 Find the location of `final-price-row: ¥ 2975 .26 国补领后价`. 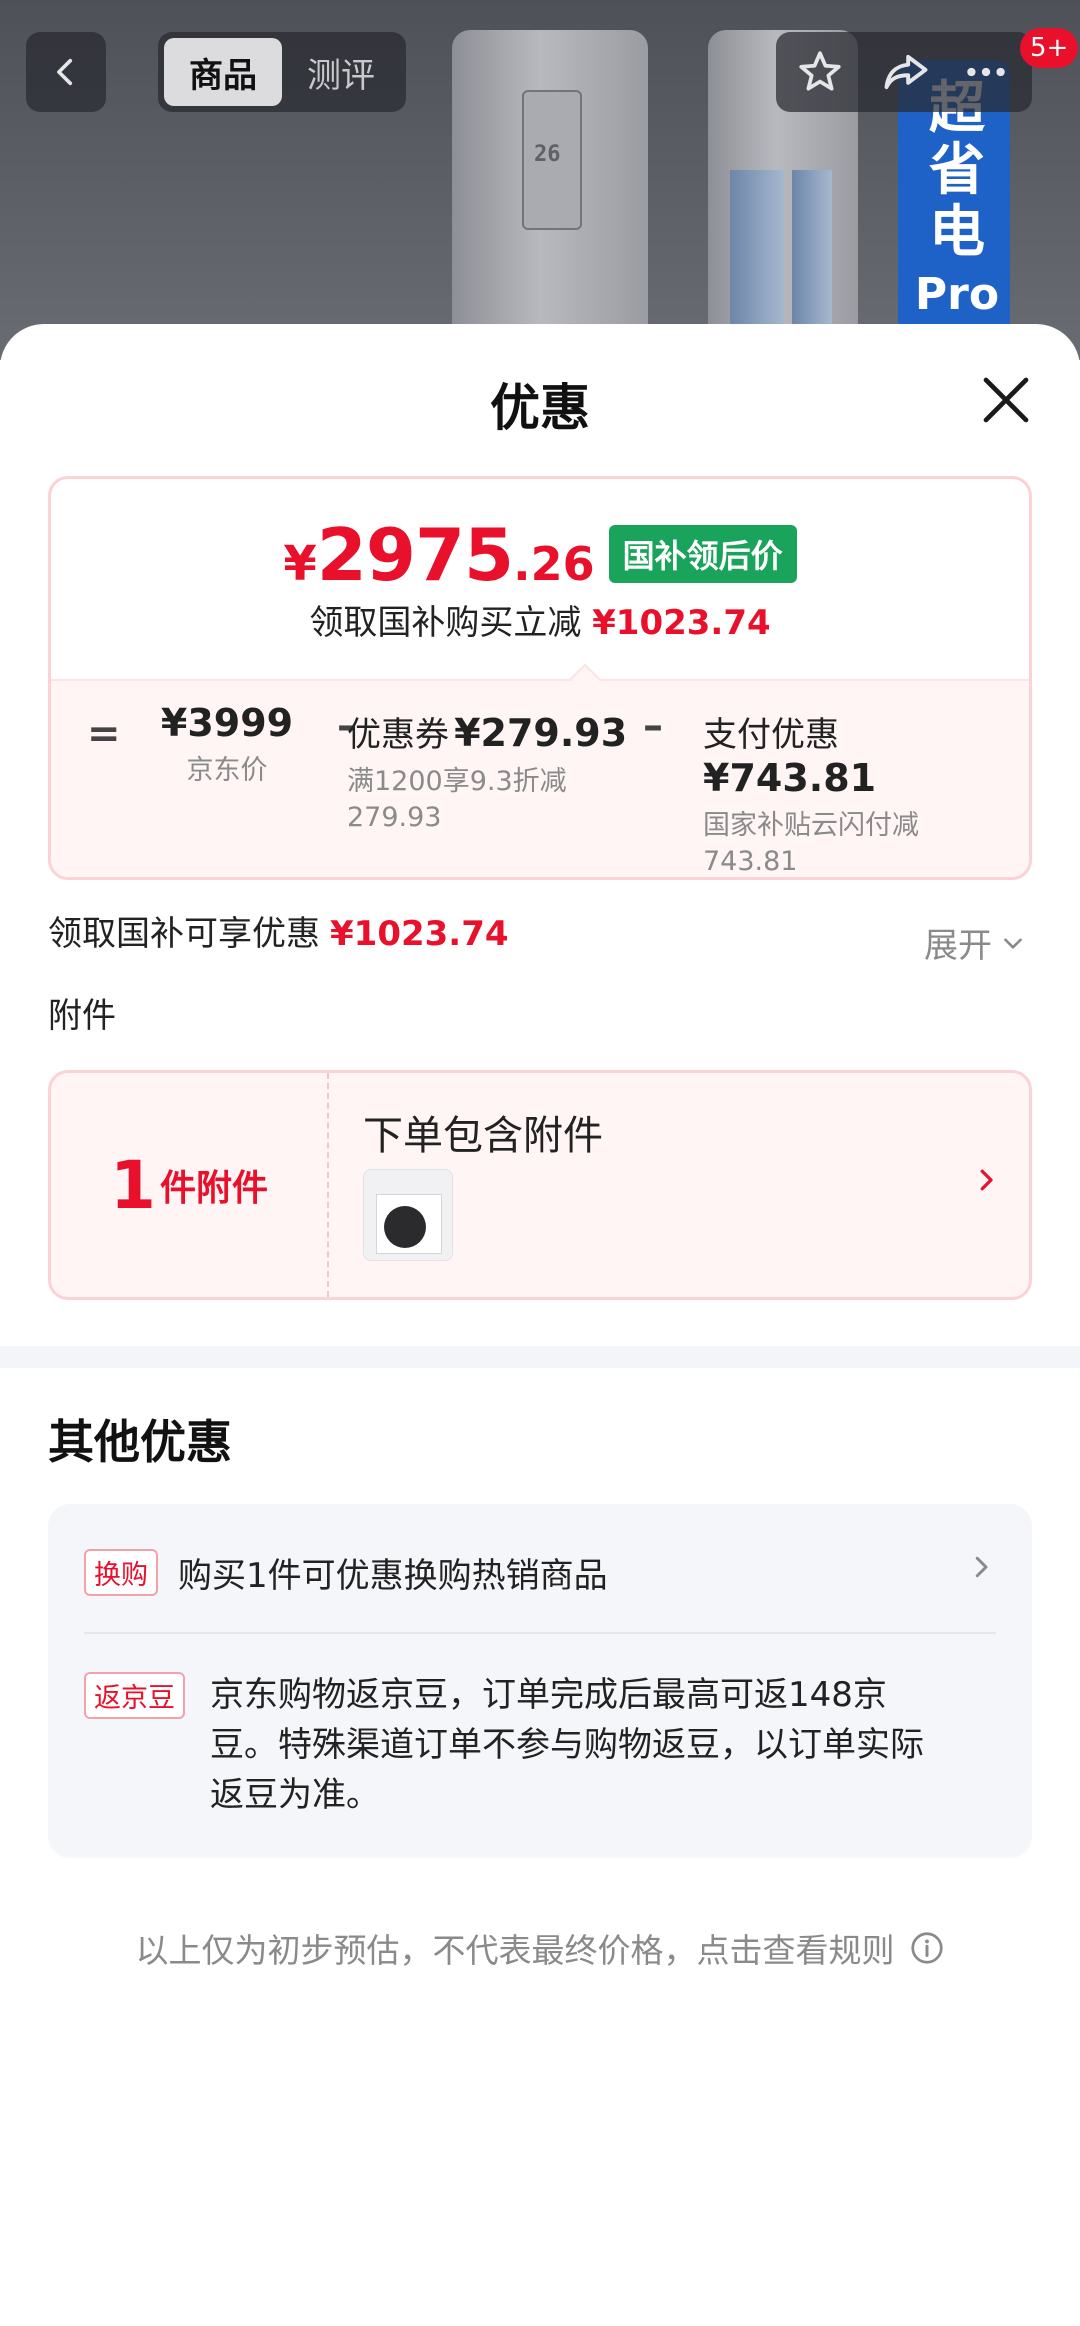

final-price-row: ¥ 2975 .26 国补领后价 is located at coordinates (540, 555).